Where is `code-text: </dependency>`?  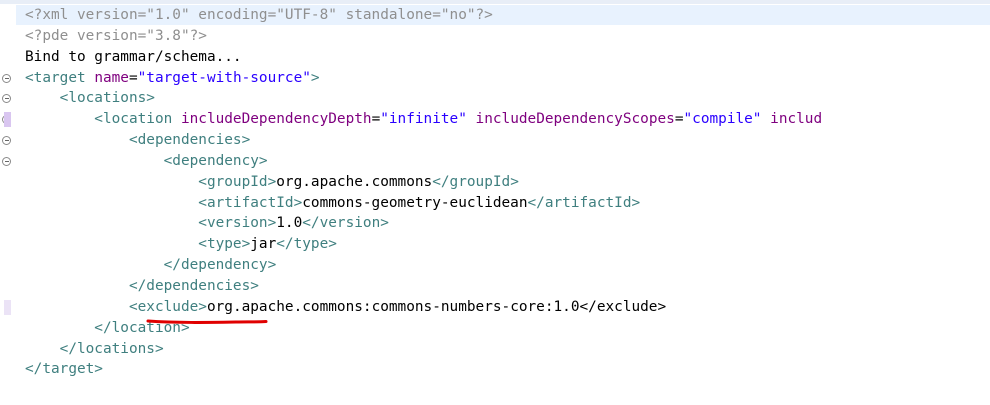
code-text: </dependency> is located at coordinates (151, 265).